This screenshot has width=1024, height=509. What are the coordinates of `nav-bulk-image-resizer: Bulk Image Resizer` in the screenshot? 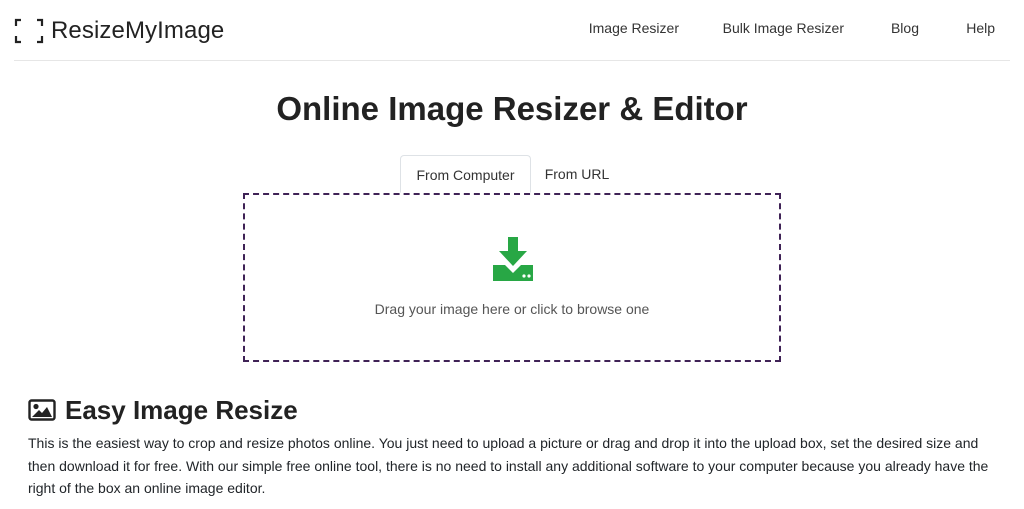 It's located at (783, 28).